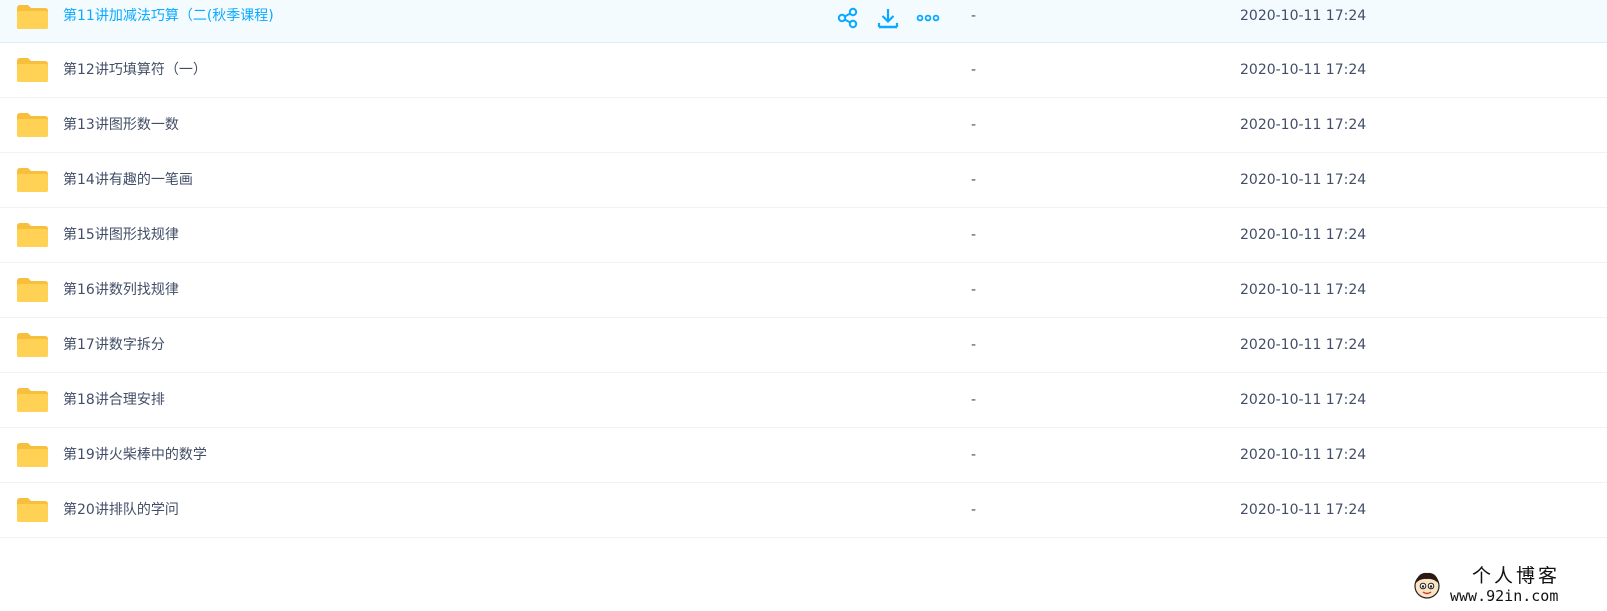 The image size is (1607, 611). I want to click on file-name: 第17讲数字拆分, so click(114, 345).